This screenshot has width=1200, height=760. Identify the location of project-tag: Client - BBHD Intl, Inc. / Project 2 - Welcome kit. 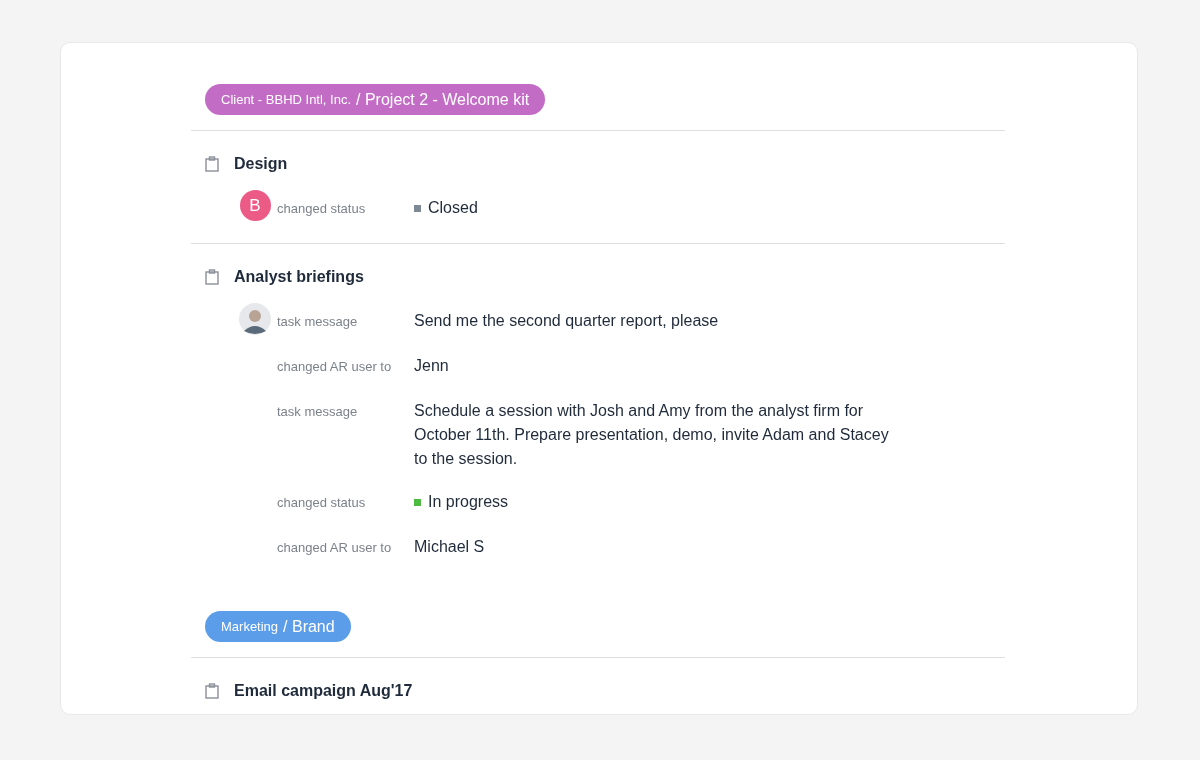
(375, 99).